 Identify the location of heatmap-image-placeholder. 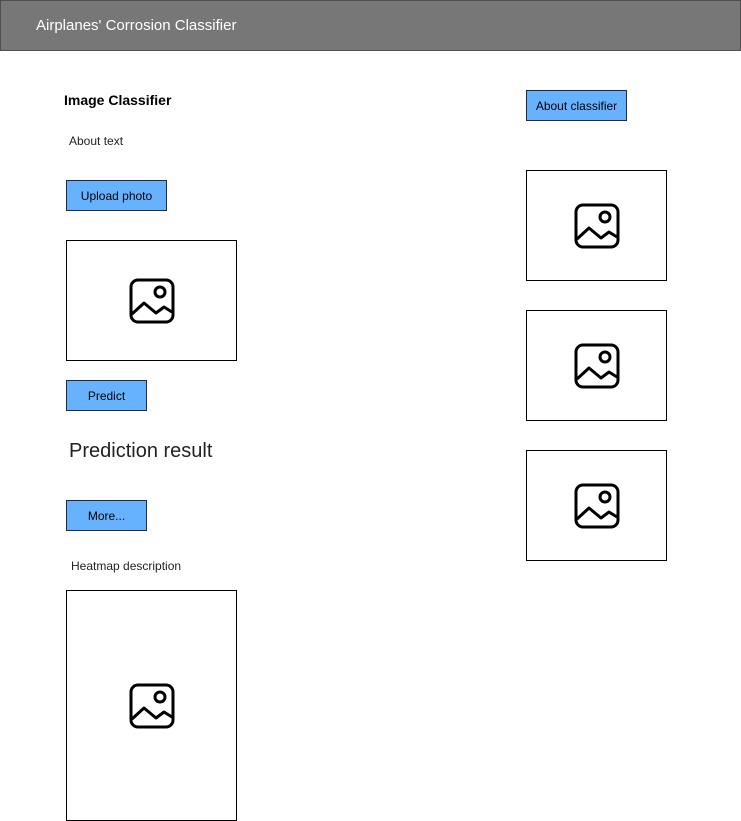
(151, 705).